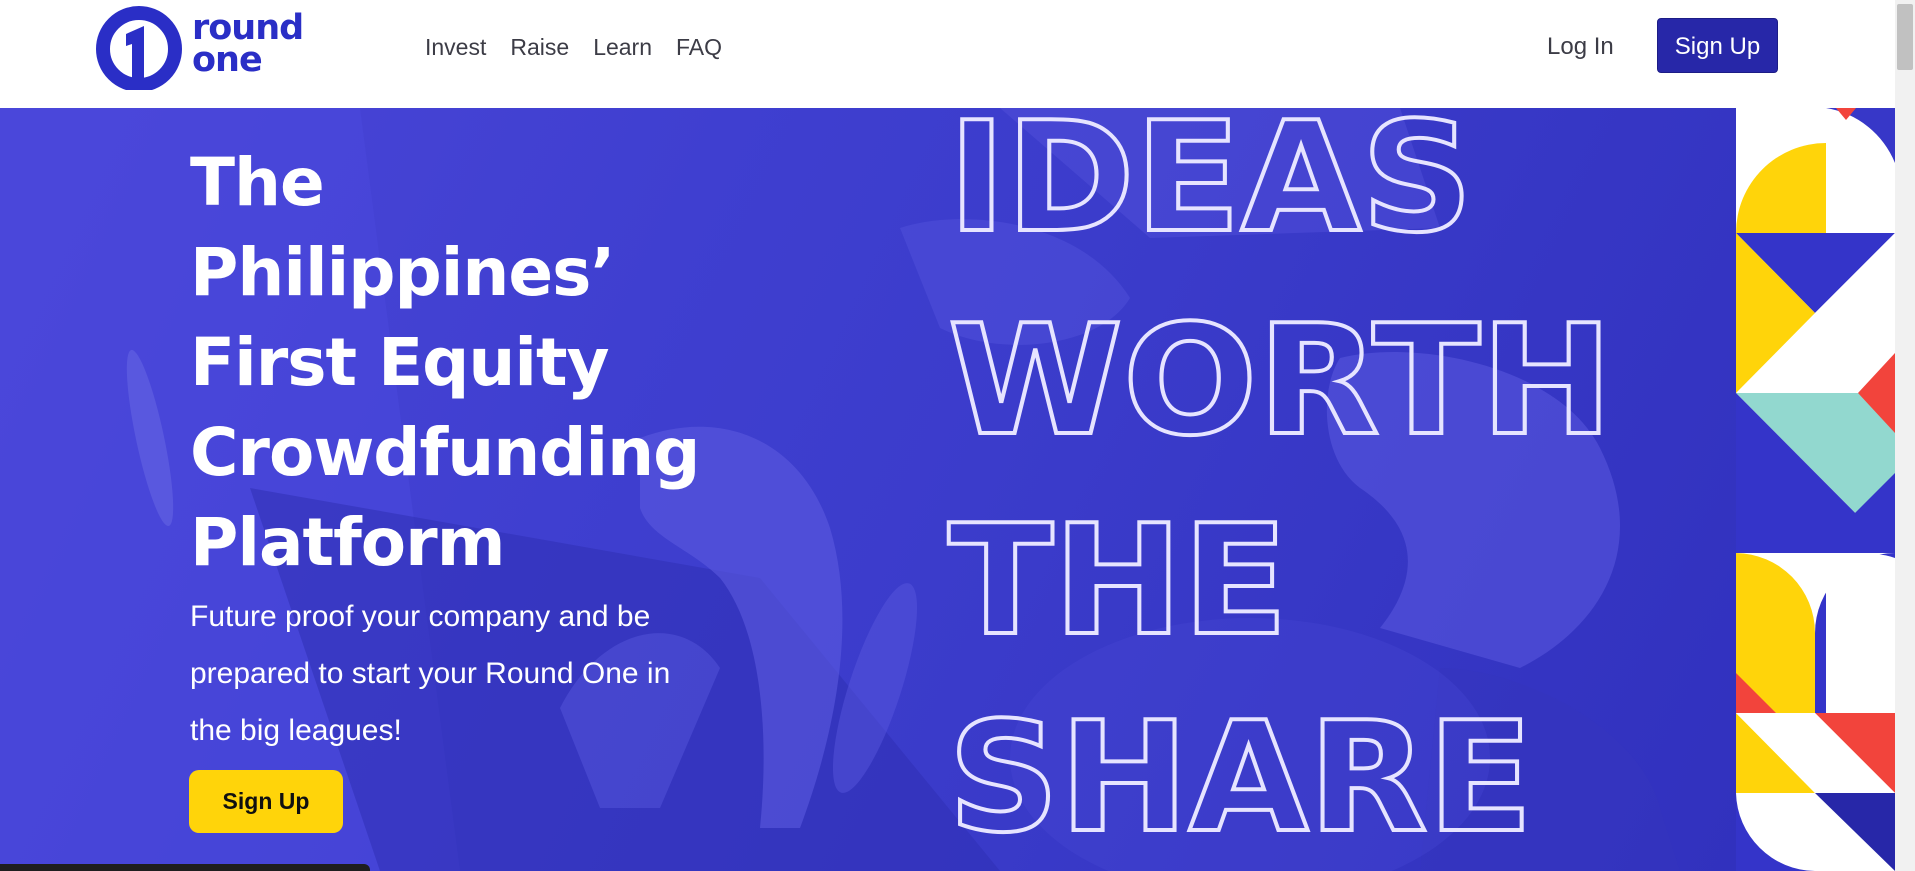 The image size is (1915, 871). What do you see at coordinates (1280, 380) in the screenshot?
I see `outline-word-worth: WORTH` at bounding box center [1280, 380].